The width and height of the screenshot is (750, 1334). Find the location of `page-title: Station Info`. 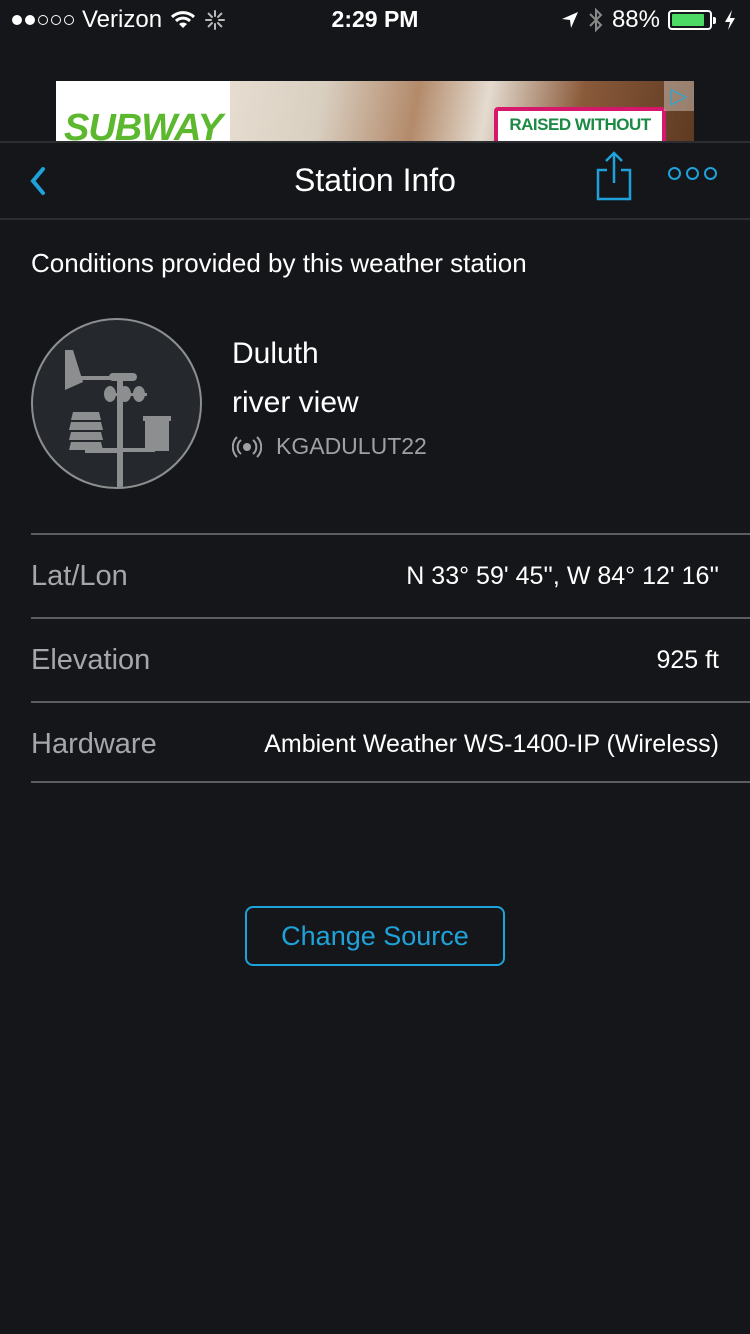

page-title: Station Info is located at coordinates (375, 180).